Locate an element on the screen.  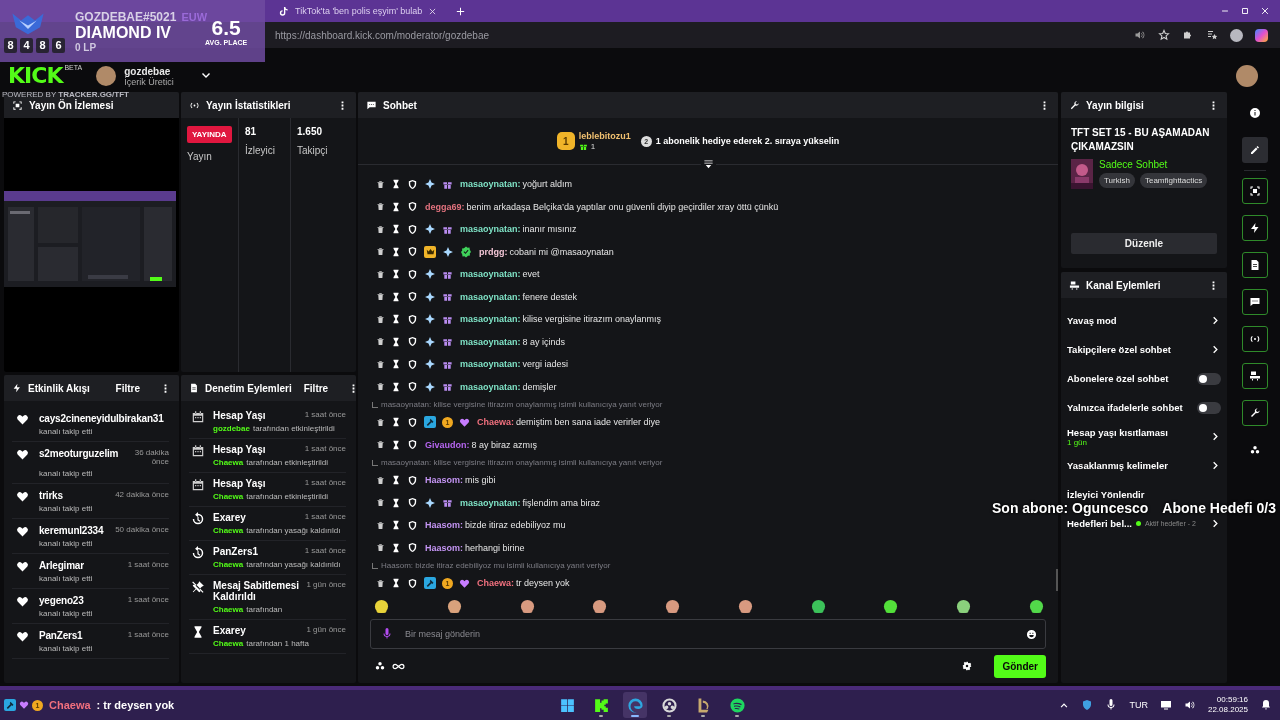
close-icon is located at coordinates (1265, 11).